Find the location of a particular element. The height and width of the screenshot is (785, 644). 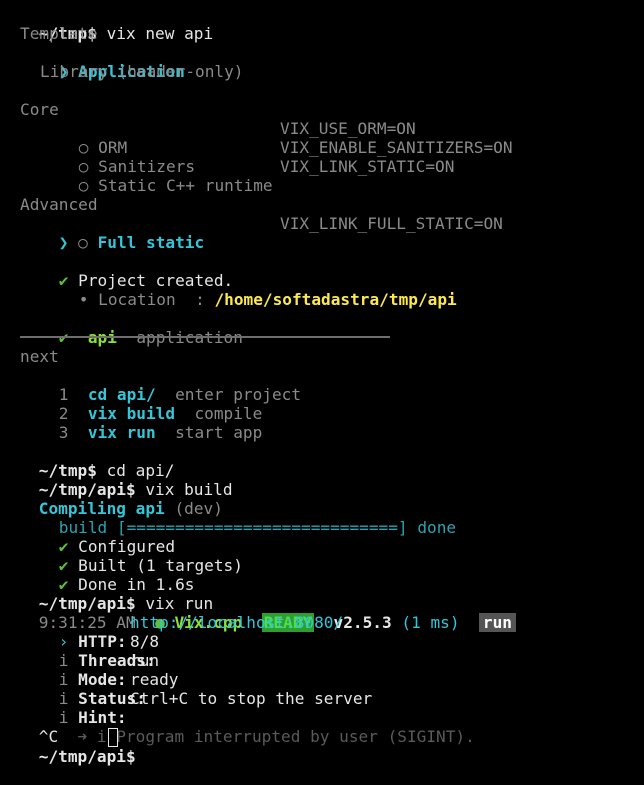

divider is located at coordinates (205, 337).